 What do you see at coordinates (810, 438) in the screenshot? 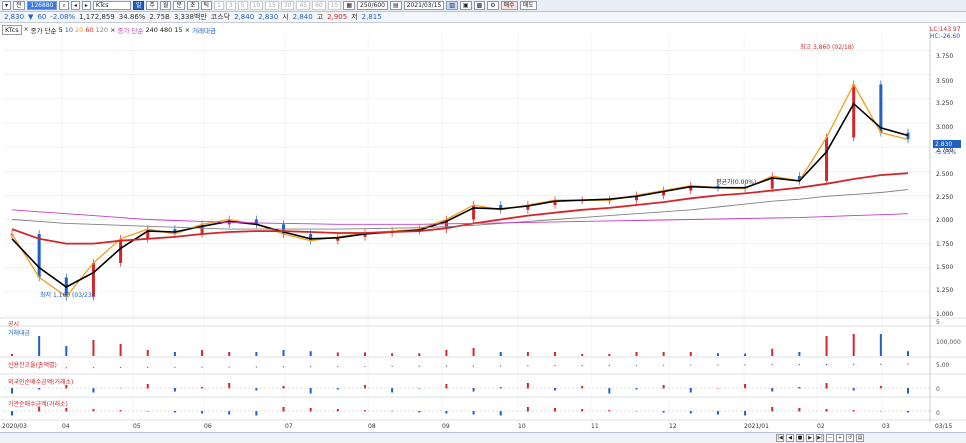
I see `scroll-next-button: ▶` at bounding box center [810, 438].